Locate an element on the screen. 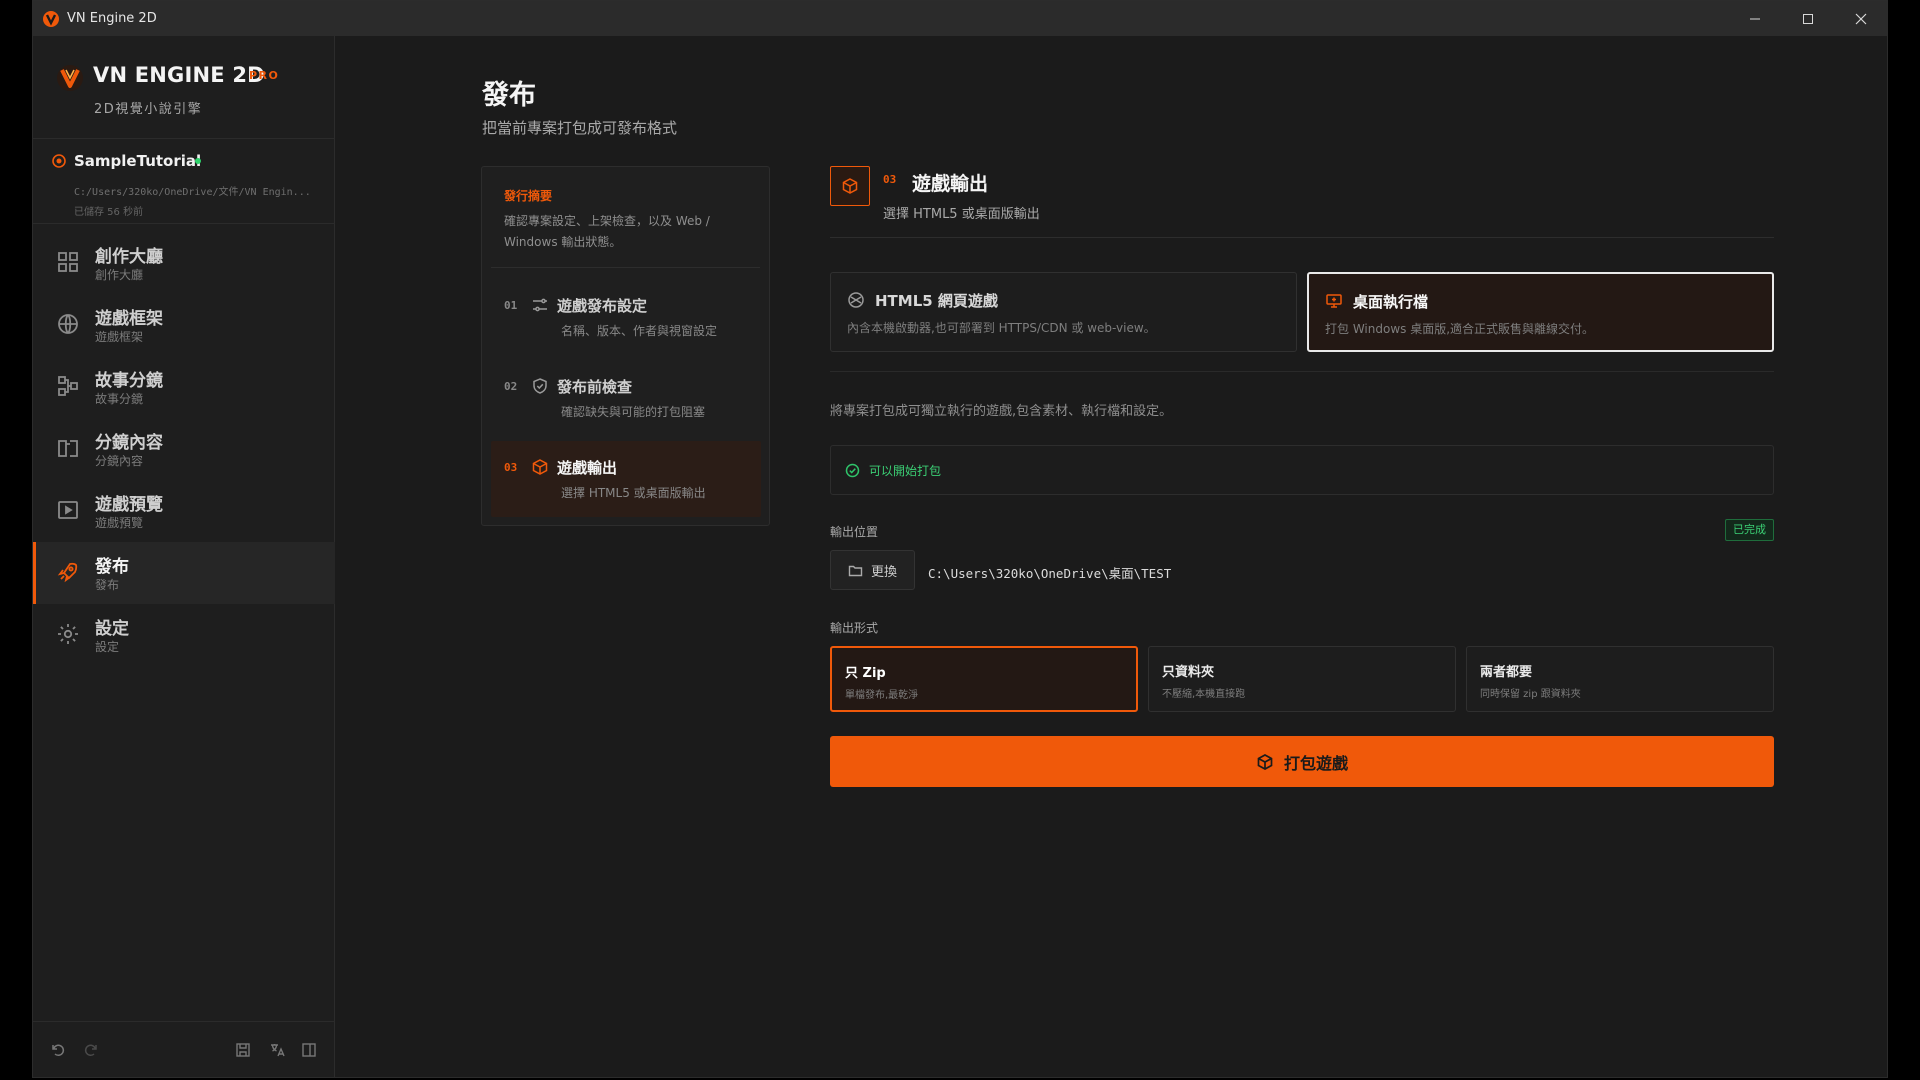 The width and height of the screenshot is (1920, 1080). minimize-icon is located at coordinates (1754, 18).